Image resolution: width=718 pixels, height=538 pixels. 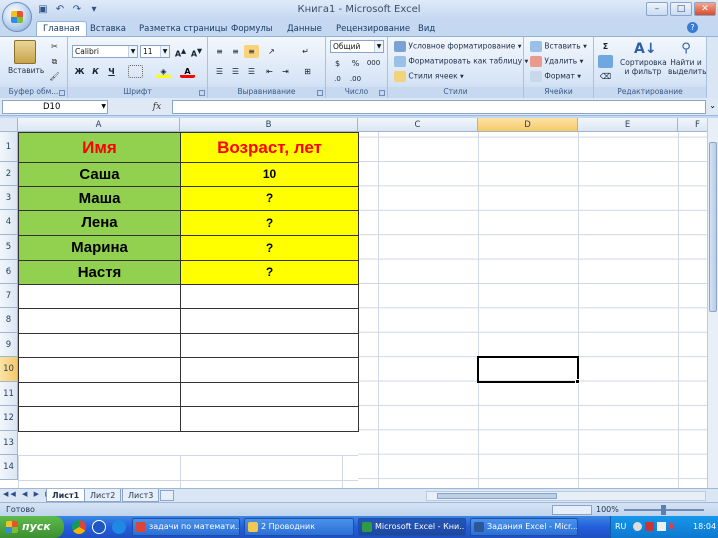 What do you see at coordinates (357, 46) in the screenshot?
I see `number-format-combo: Общий ▼` at bounding box center [357, 46].